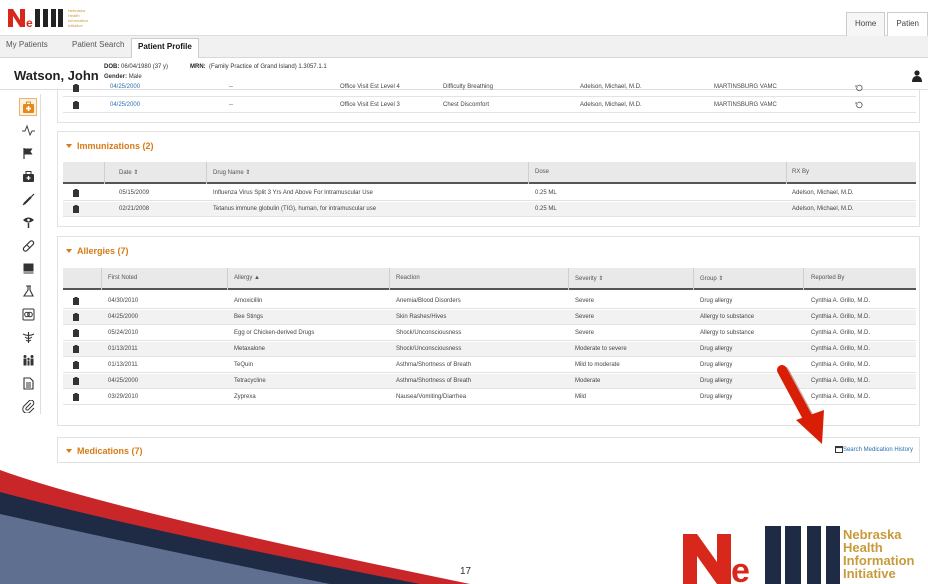  What do you see at coordinates (165, 48) in the screenshot?
I see `tab-patient-profile: Patient Profile` at bounding box center [165, 48].